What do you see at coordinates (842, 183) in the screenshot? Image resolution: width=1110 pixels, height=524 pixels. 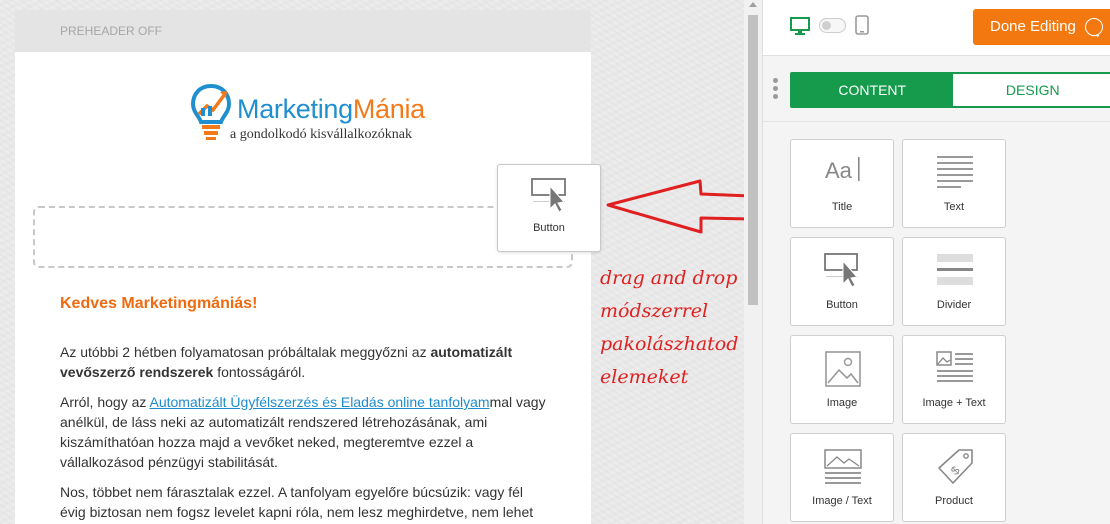 I see `block-title: Aa Title` at bounding box center [842, 183].